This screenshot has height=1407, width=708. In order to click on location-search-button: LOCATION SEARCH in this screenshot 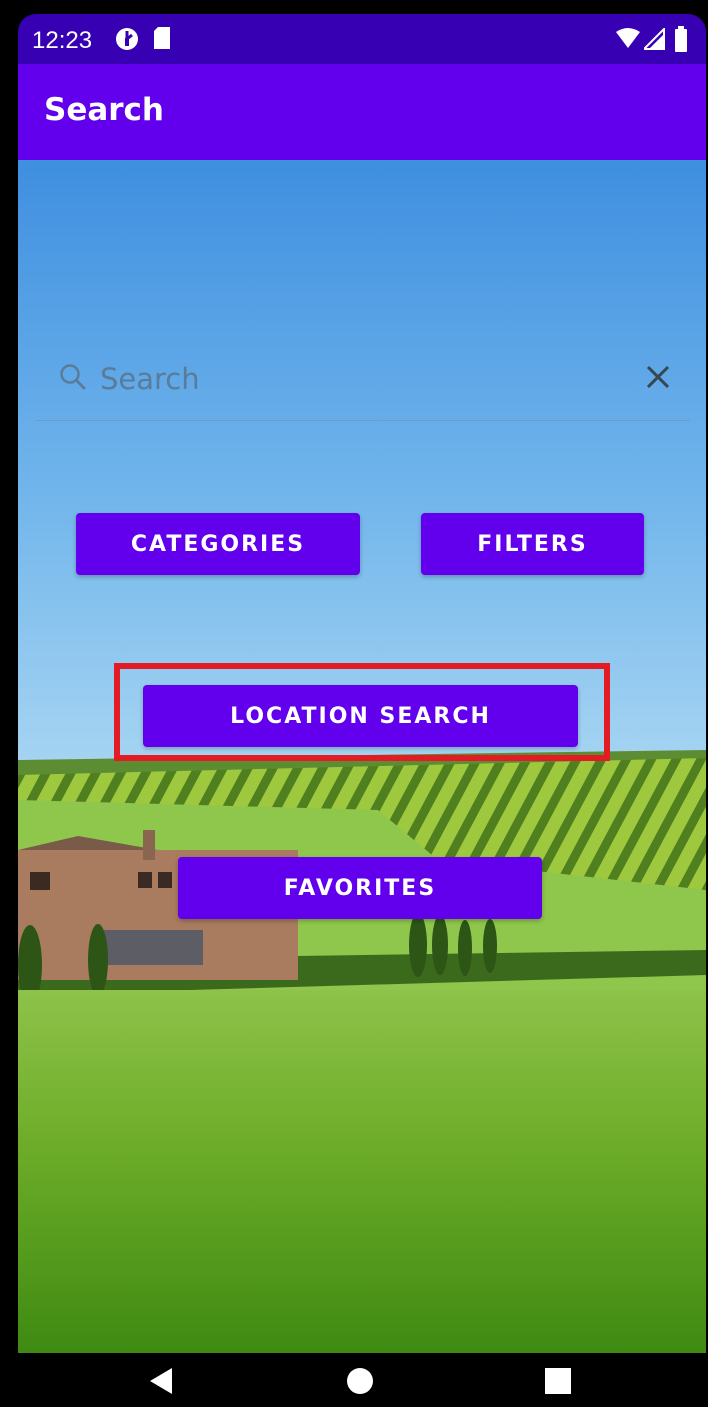, I will do `click(360, 716)`.